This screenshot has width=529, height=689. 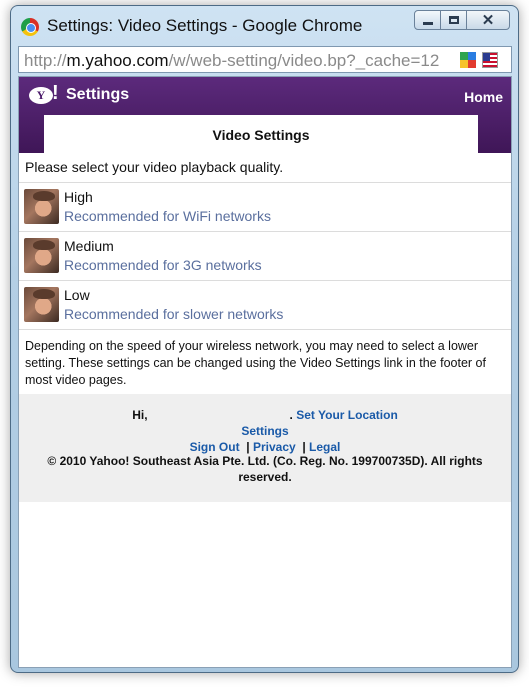 What do you see at coordinates (30, 27) in the screenshot?
I see `chrome-logo-icon` at bounding box center [30, 27].